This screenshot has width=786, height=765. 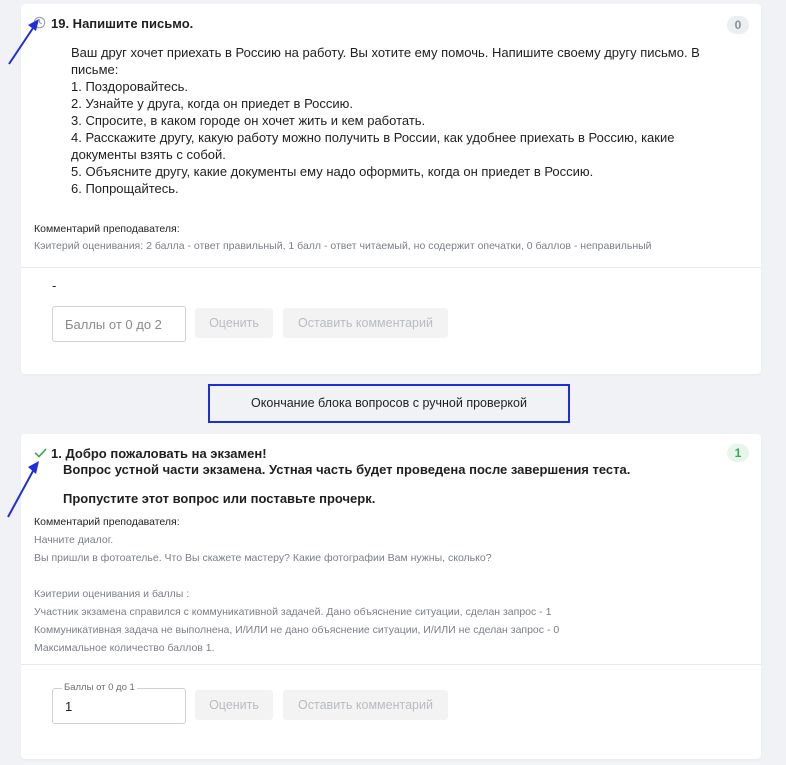 I want to click on teacher-comment-line, so click(x=296, y=576).